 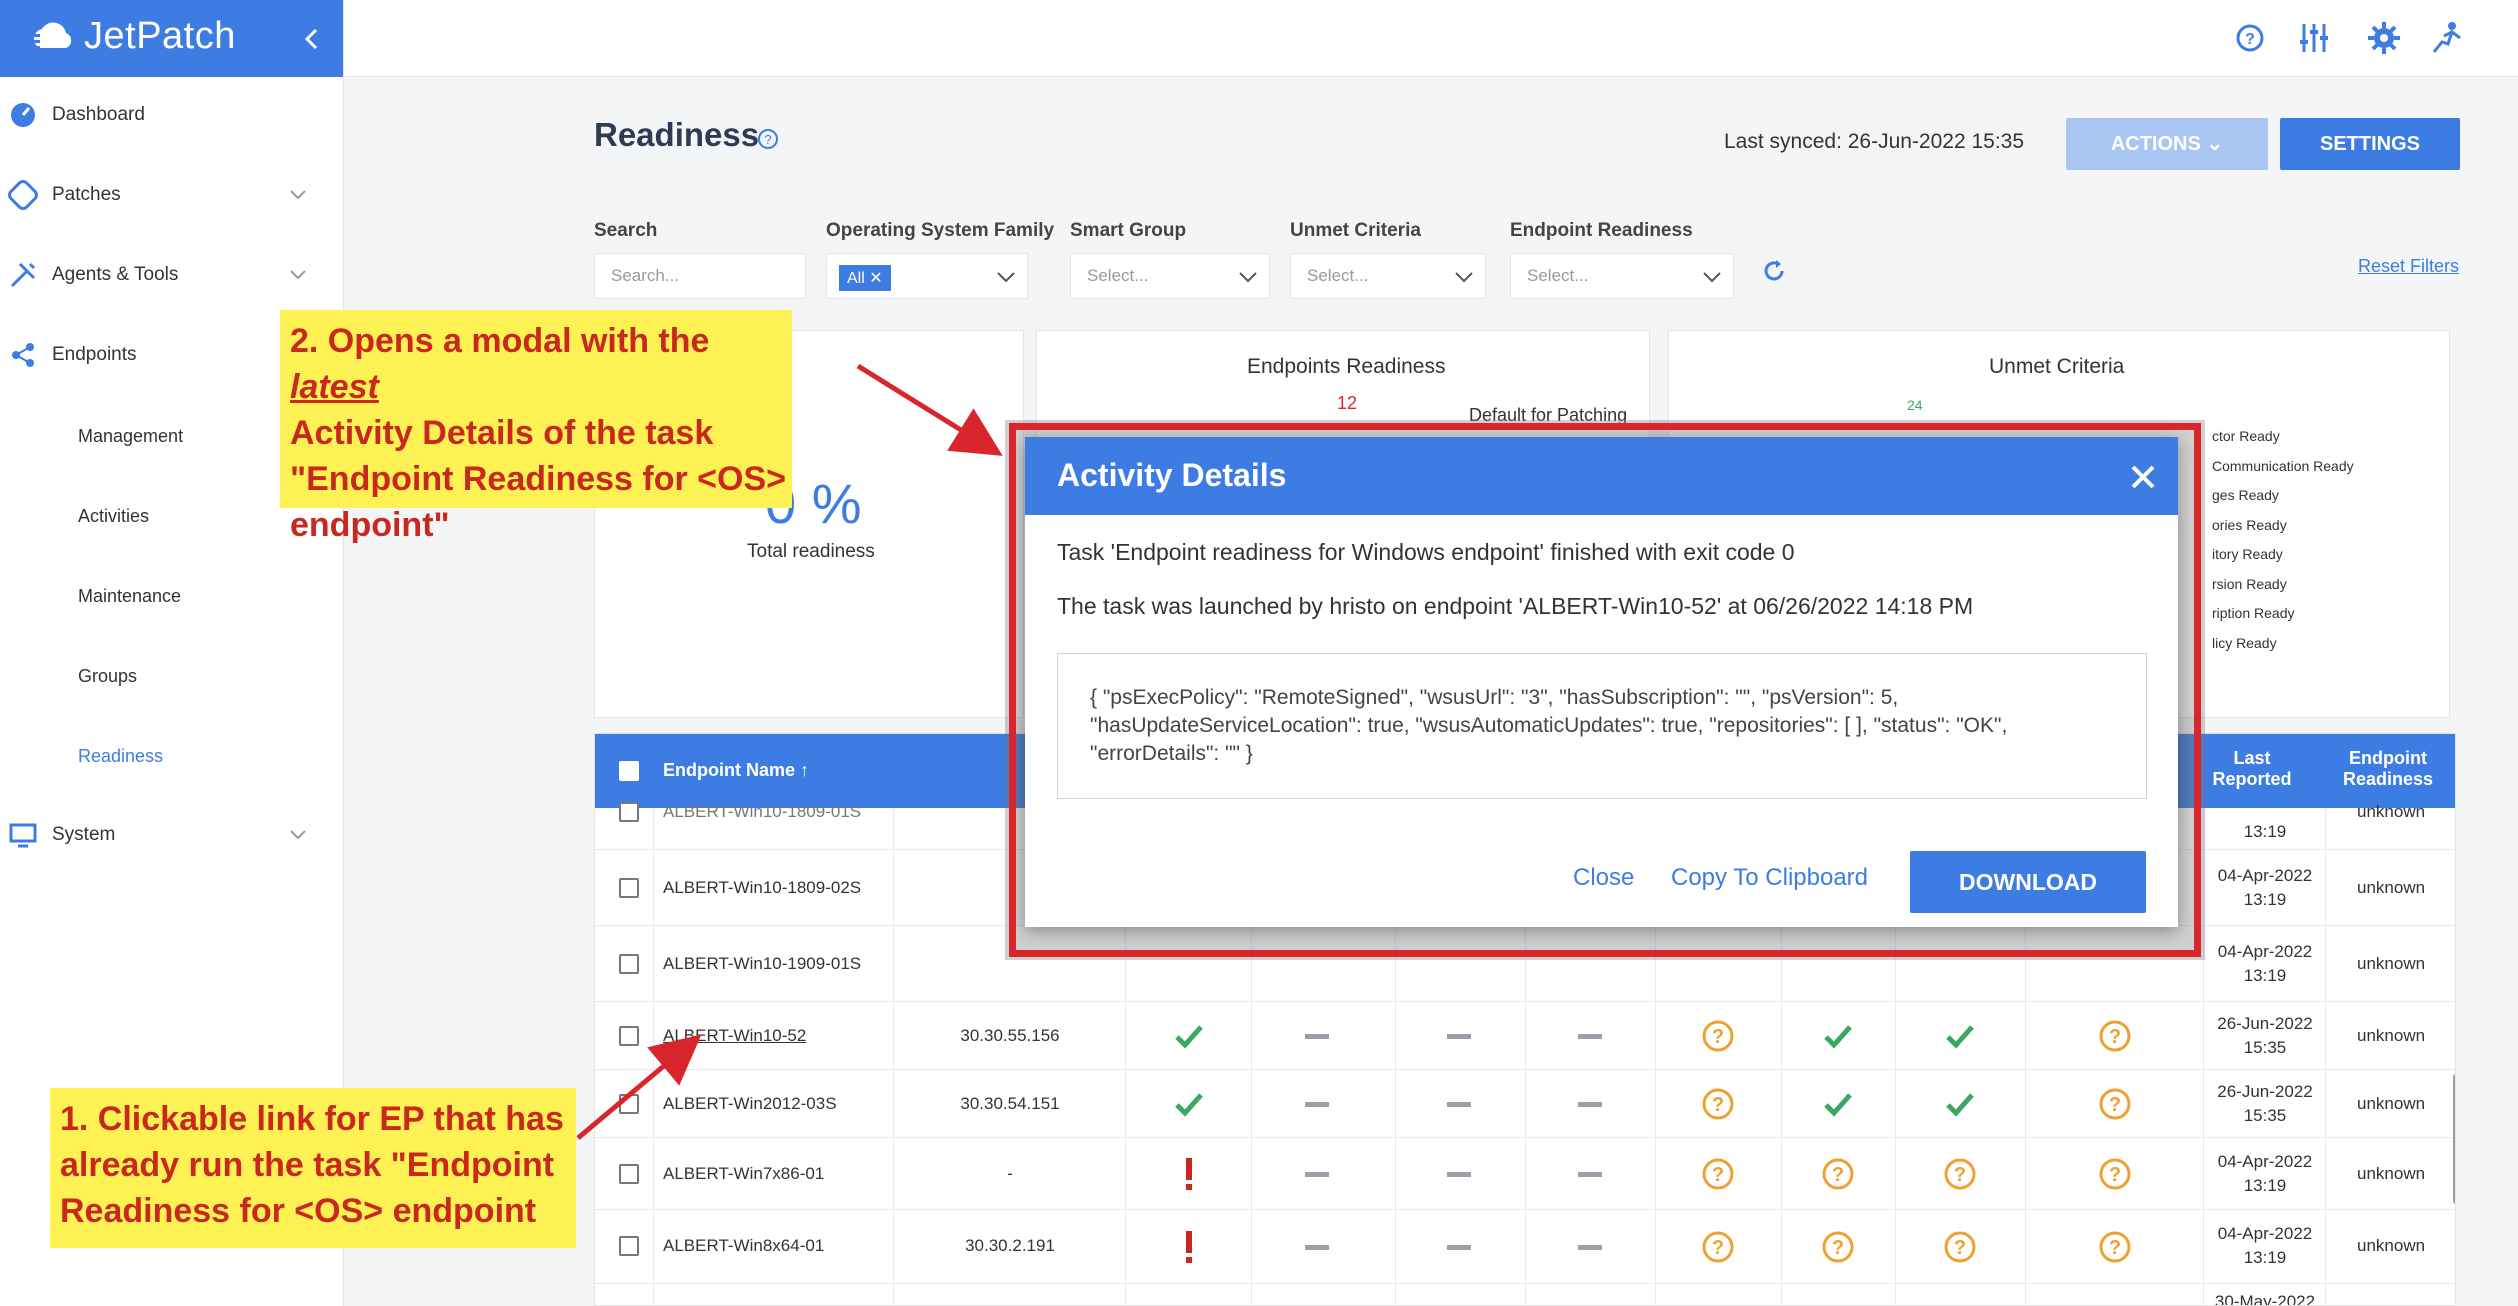 What do you see at coordinates (762, 964) in the screenshot?
I see `endpoint-name: ALBERT-Win10-1909-01S` at bounding box center [762, 964].